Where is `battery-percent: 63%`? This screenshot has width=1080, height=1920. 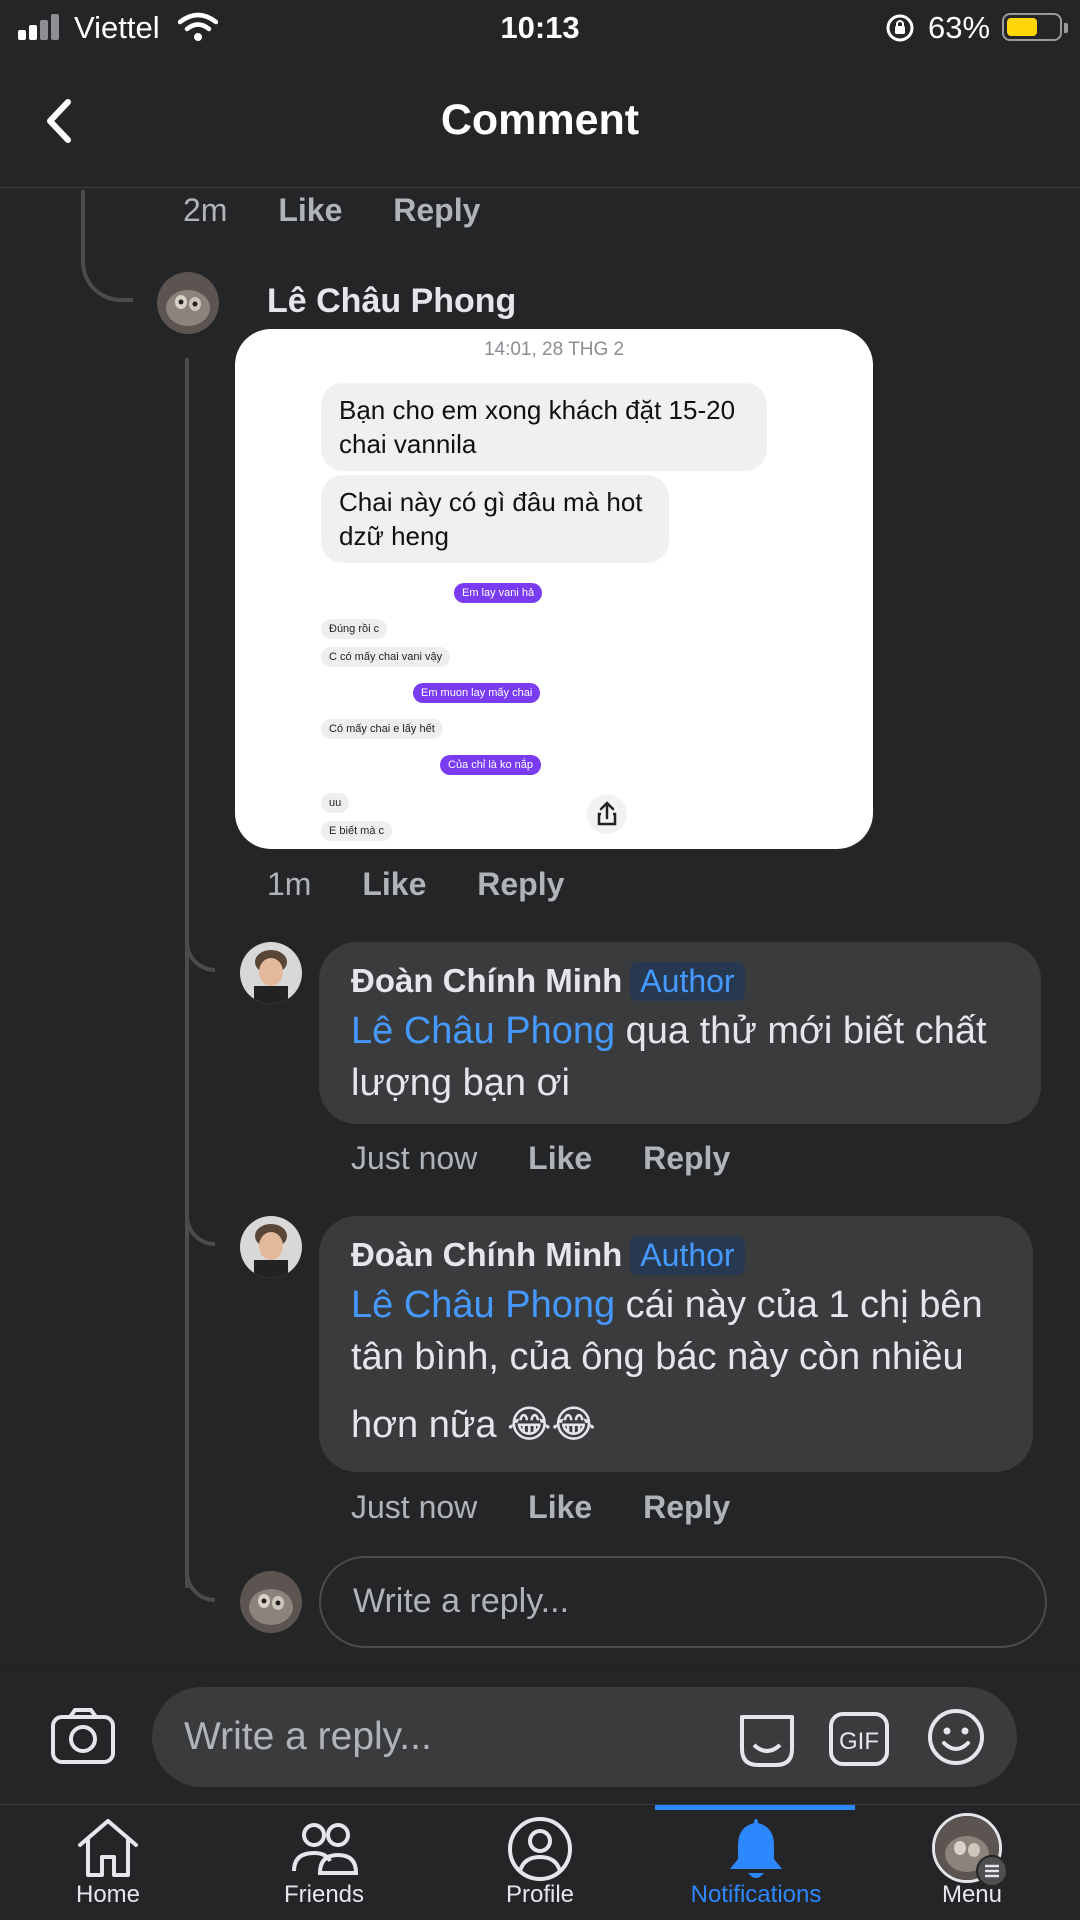 battery-percent: 63% is located at coordinates (959, 27).